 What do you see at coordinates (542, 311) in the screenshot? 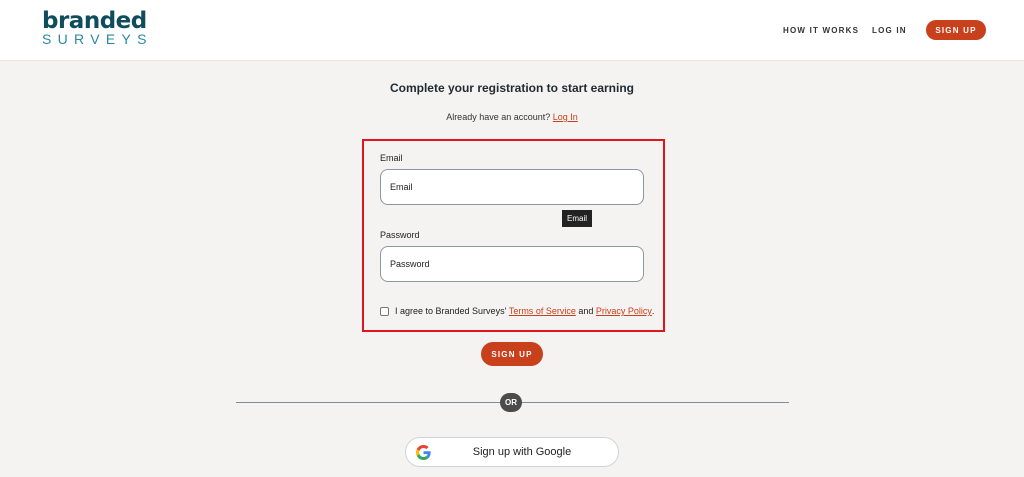
I see `terms-of-service-link: Terms of Service` at bounding box center [542, 311].